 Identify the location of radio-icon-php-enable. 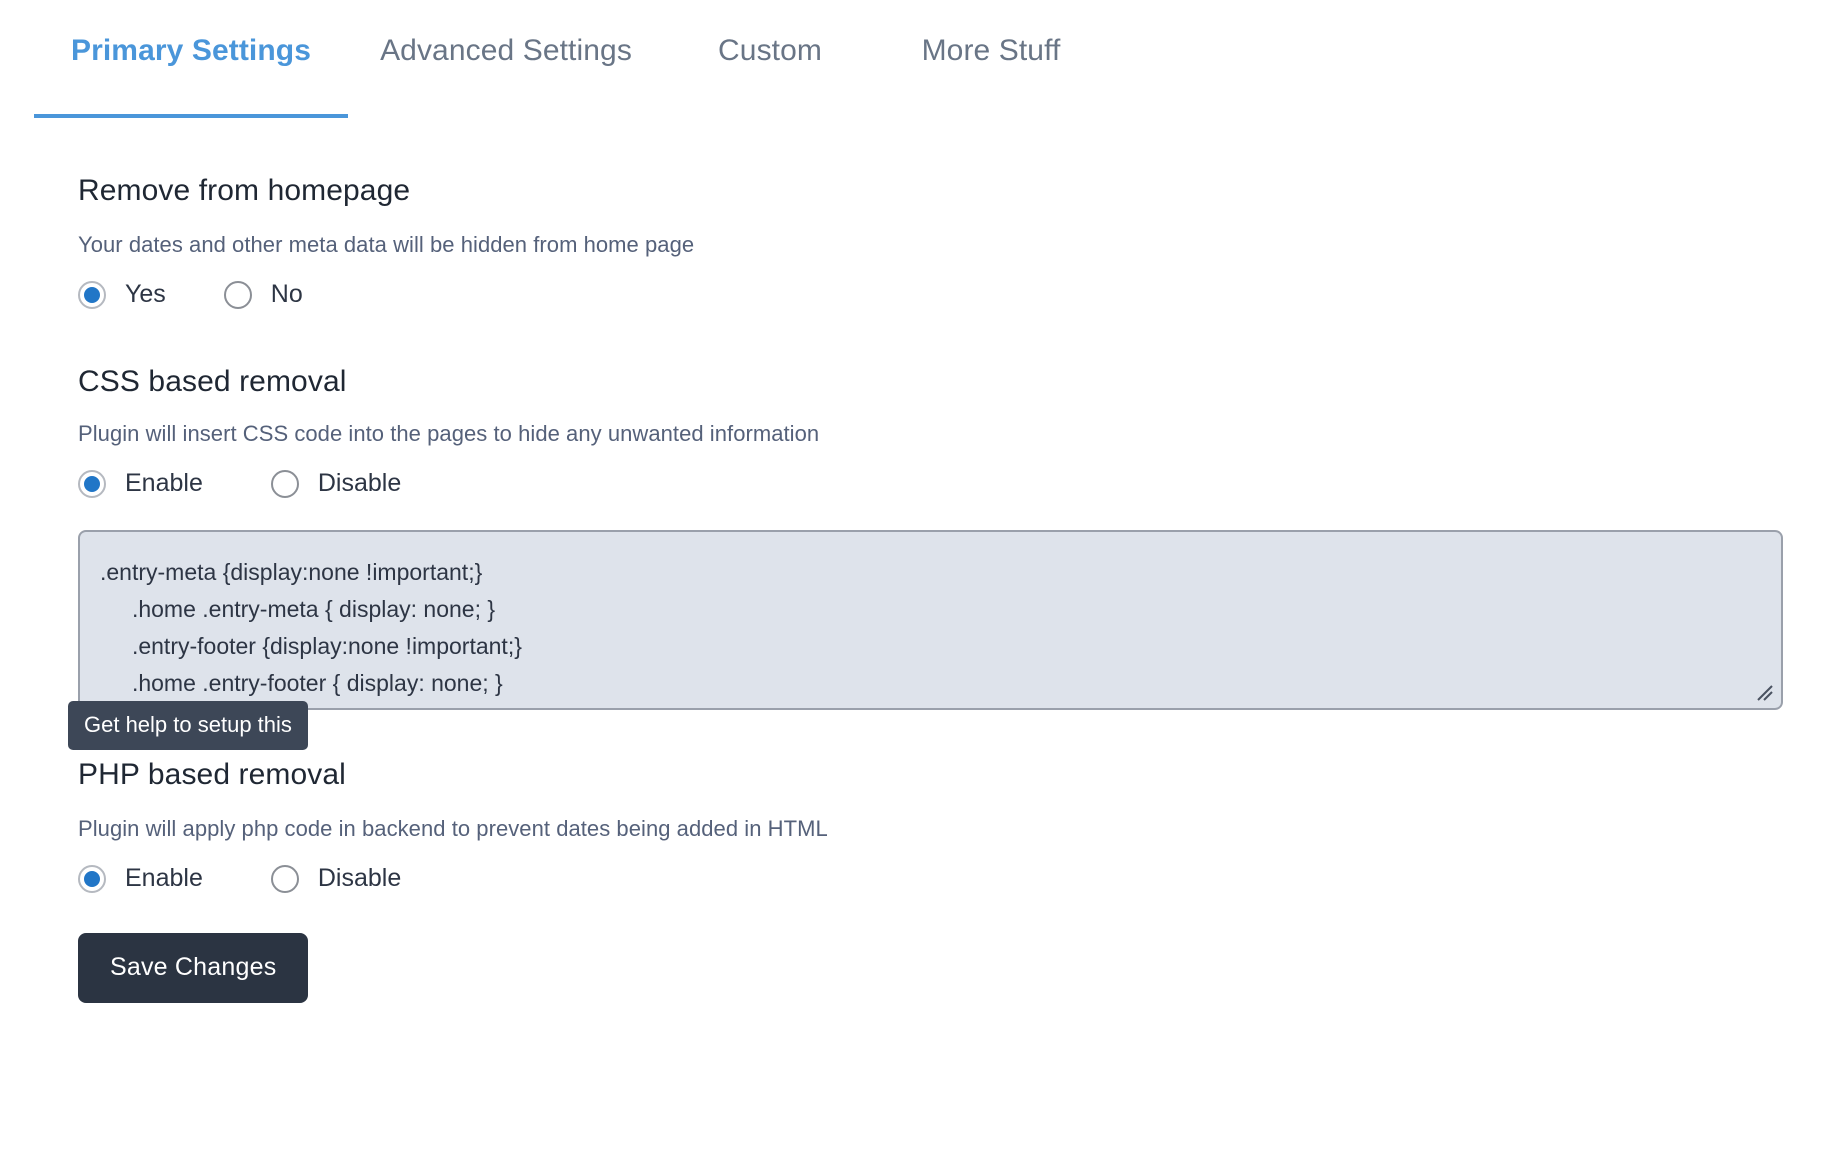
(92, 878).